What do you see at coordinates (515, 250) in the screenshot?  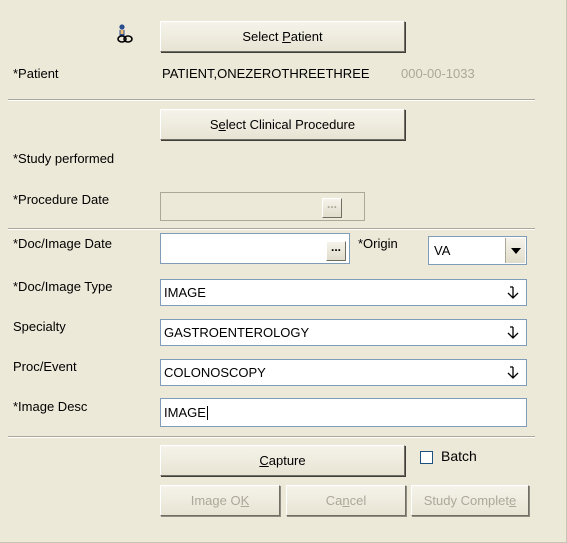 I see `chevron-down-icon` at bounding box center [515, 250].